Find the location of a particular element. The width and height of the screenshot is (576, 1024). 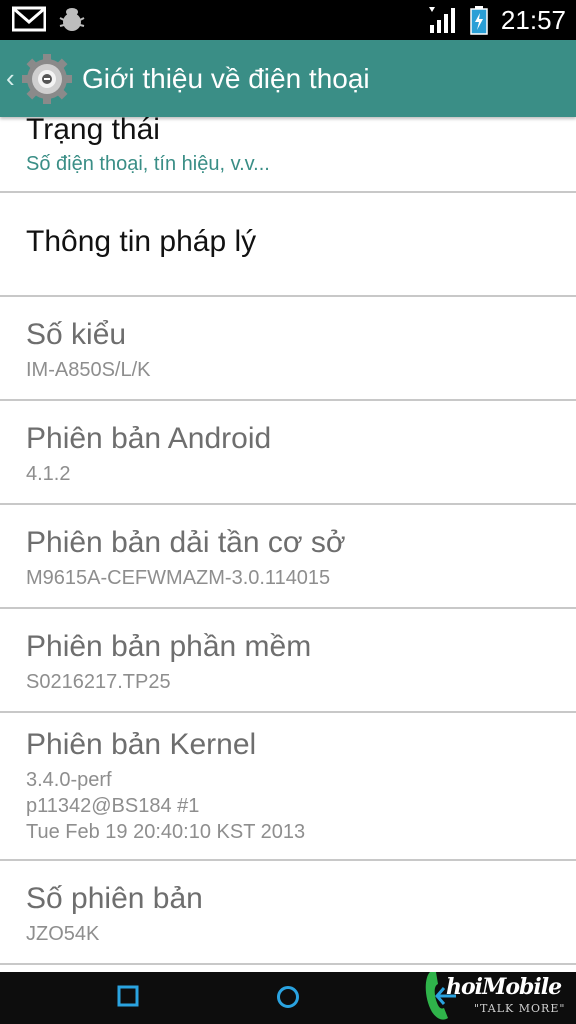

item-summary-line: Tue Feb 19 20:40:10 KST 2013 is located at coordinates (166, 832).